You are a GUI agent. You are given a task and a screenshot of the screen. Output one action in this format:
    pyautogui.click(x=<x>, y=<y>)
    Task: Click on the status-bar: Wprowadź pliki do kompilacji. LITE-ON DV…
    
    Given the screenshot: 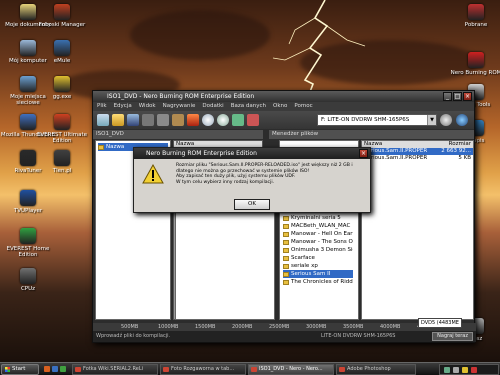 What is the action you would take?
    pyautogui.click(x=284, y=336)
    